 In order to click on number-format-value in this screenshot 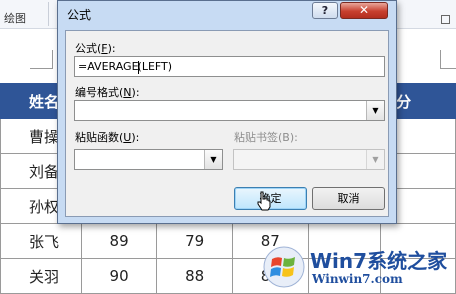, I will do `click(76, 112)`.